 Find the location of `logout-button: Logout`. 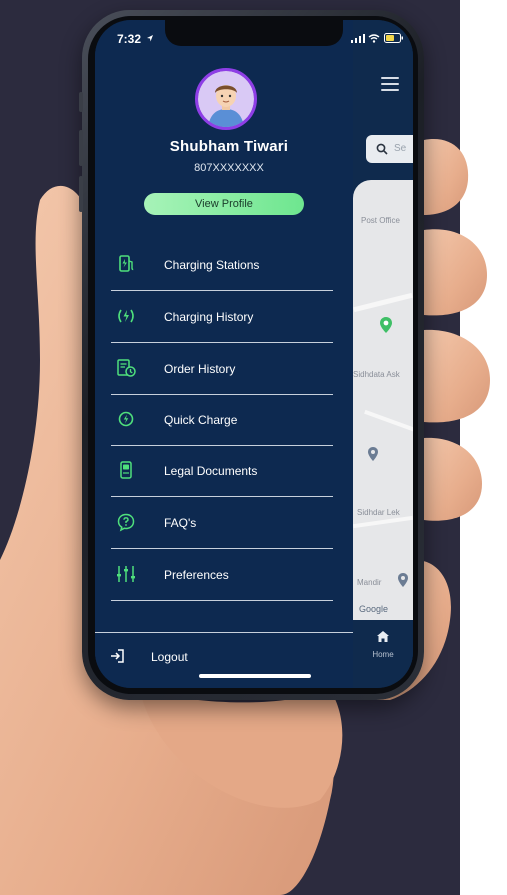

logout-button: Logout is located at coordinates (207, 657).